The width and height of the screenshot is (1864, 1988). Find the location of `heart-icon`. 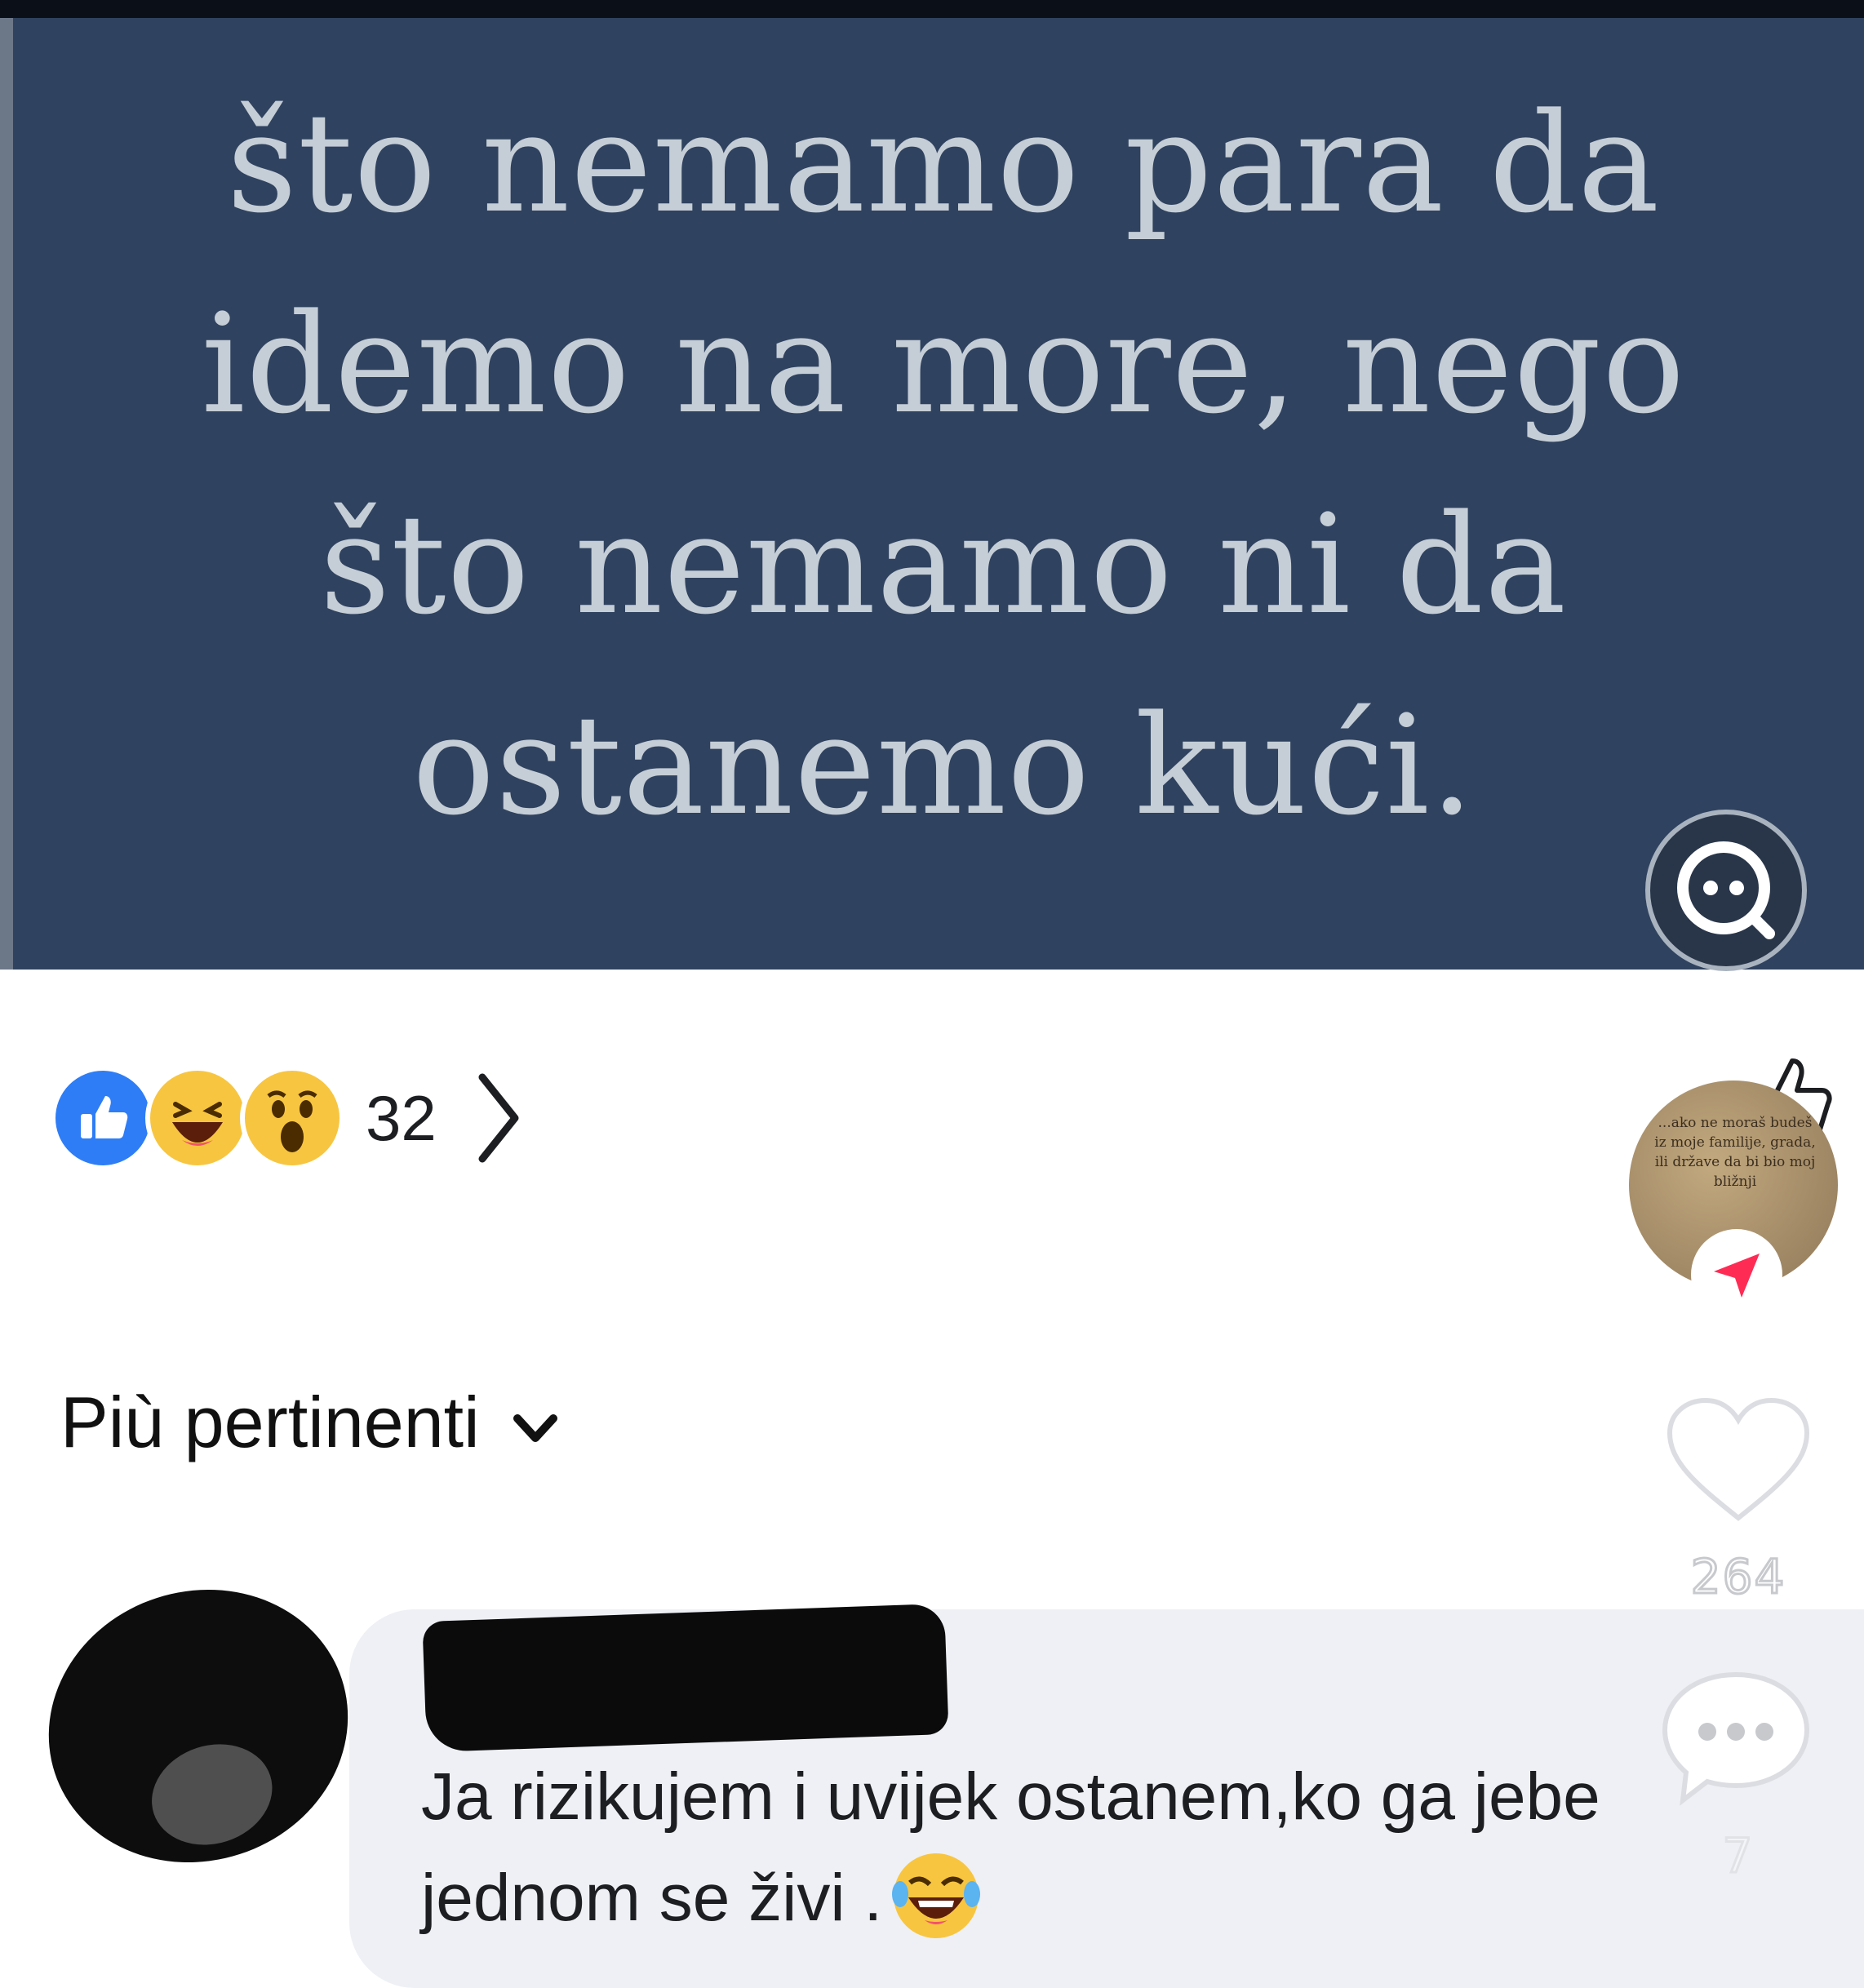

heart-icon is located at coordinates (1738, 1461).